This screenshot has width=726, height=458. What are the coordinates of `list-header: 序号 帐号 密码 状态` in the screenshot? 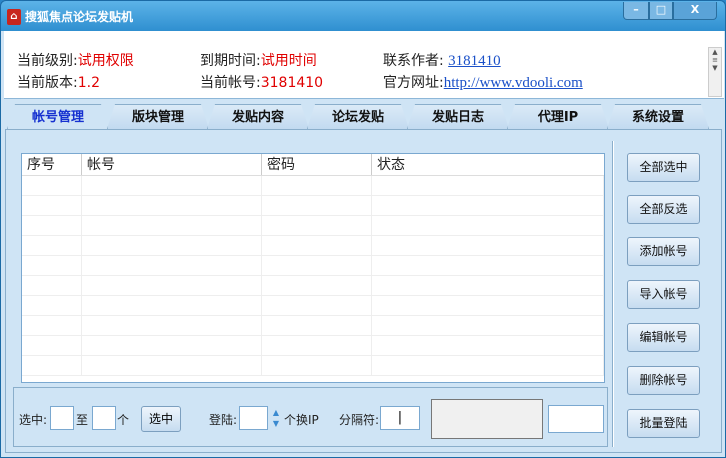 It's located at (313, 165).